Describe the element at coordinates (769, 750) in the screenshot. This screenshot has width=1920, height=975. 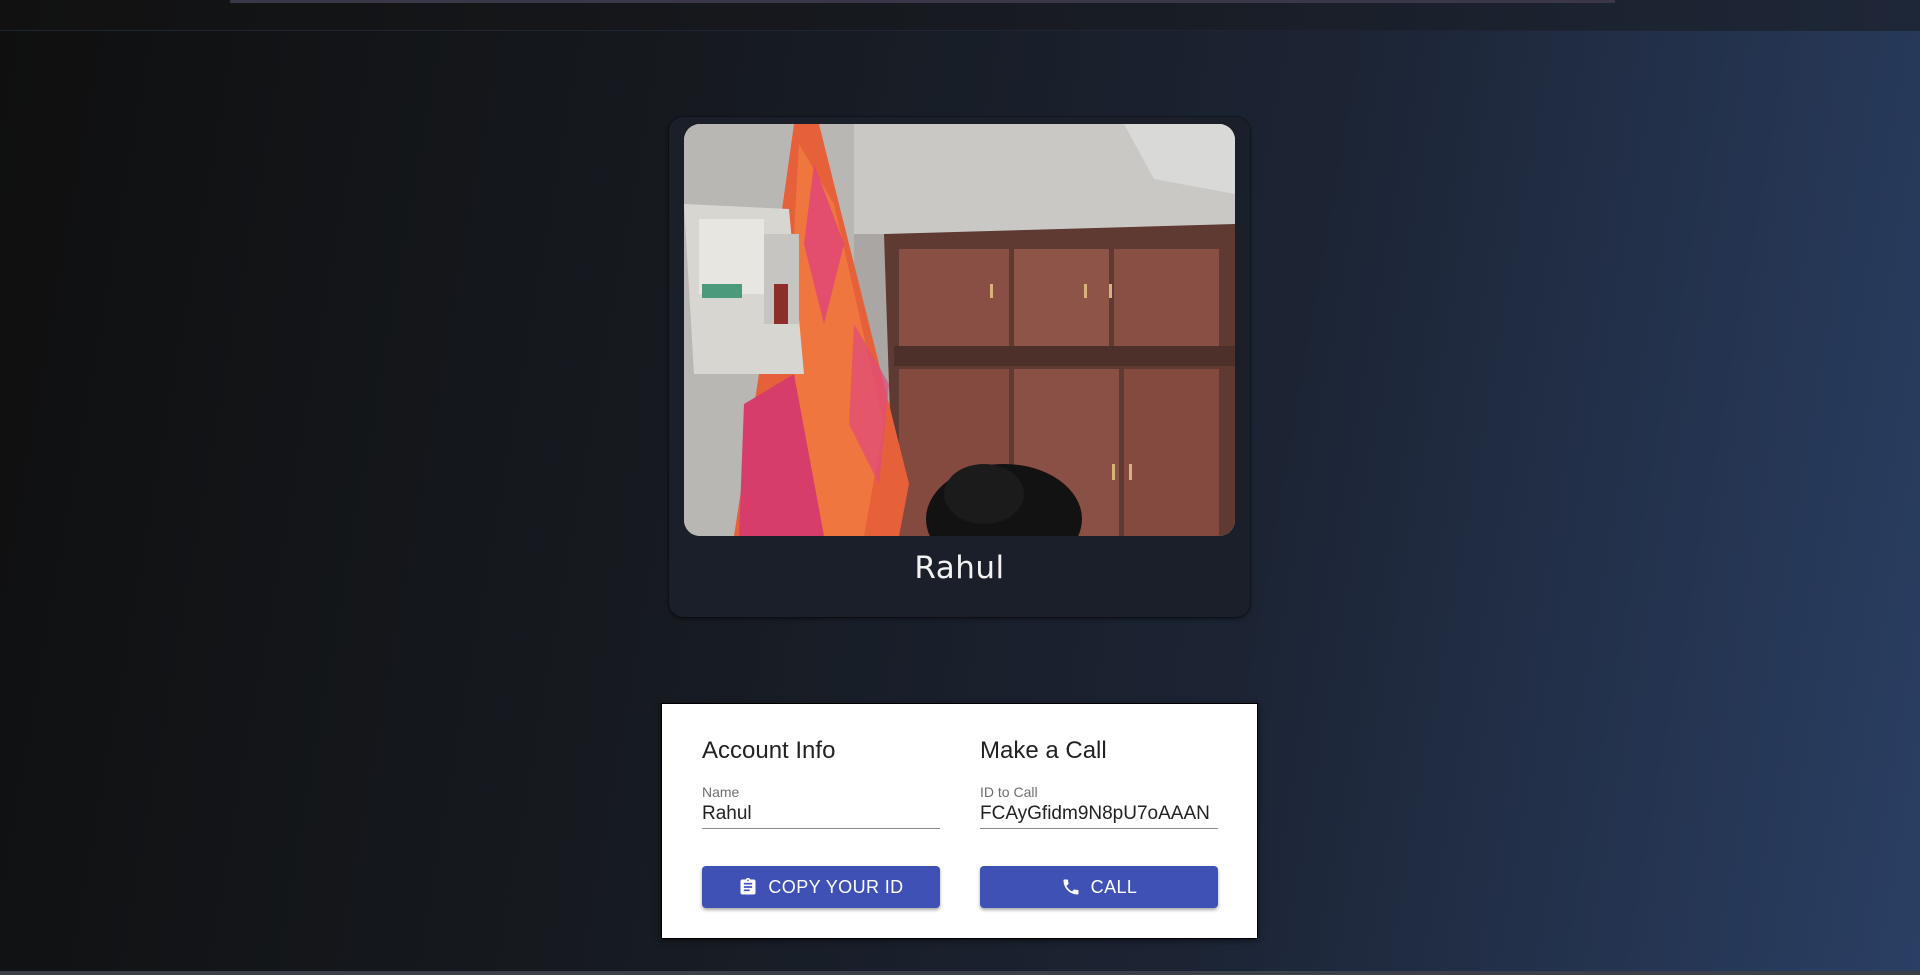
I see `account-info-heading: Account Info` at that location.